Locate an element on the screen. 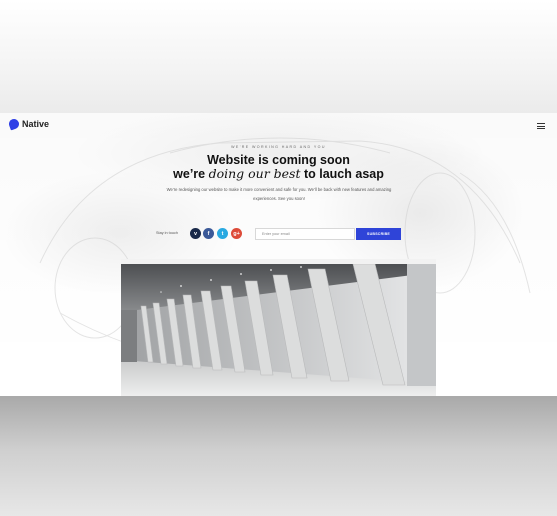  twitter-glyph: t is located at coordinates (222, 233).